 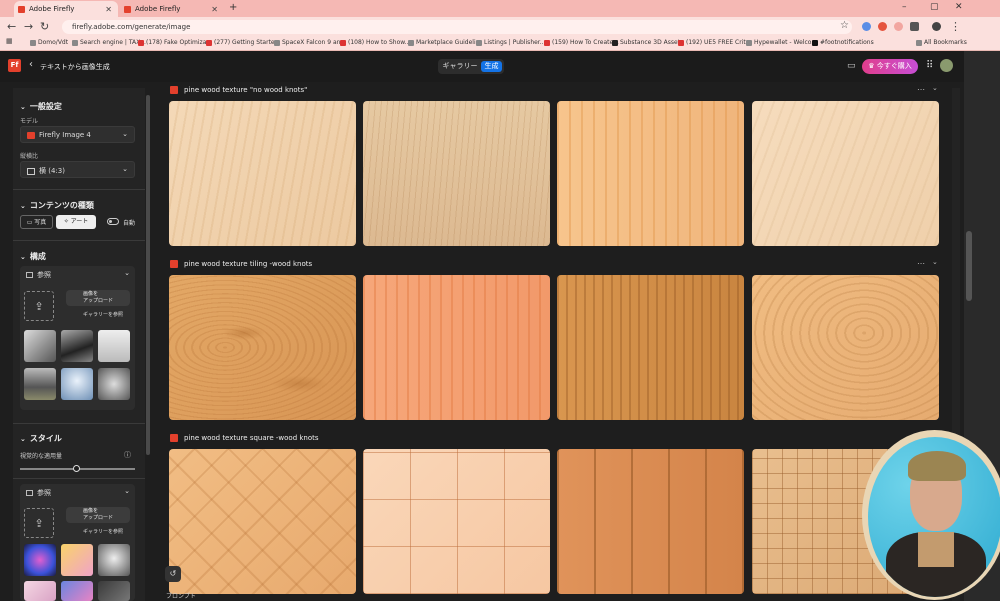 What do you see at coordinates (77, 169) in the screenshot?
I see `aspect-ratio-select: 横 (4:3) ⌄` at bounding box center [77, 169].